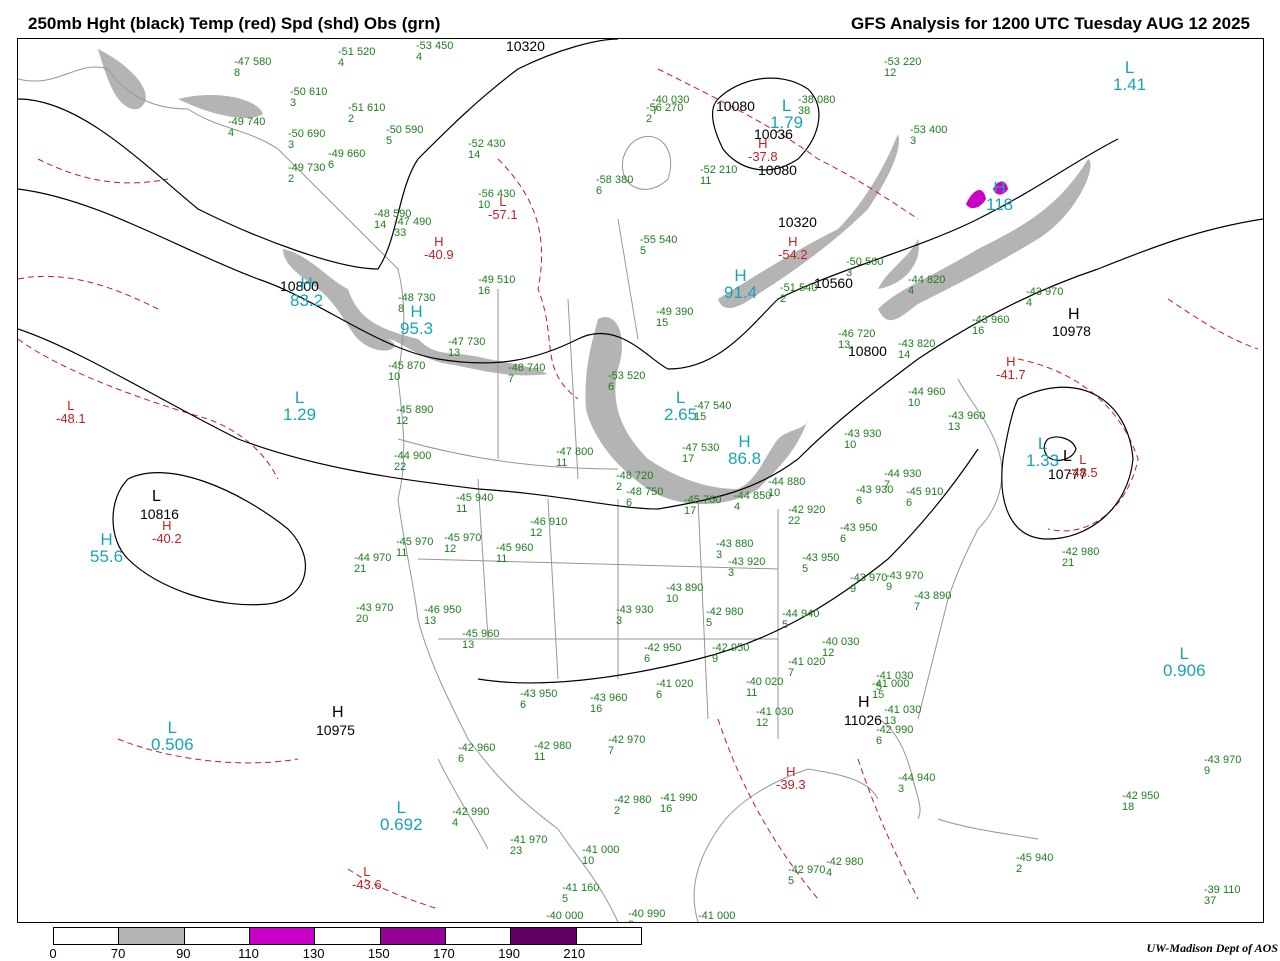  What do you see at coordinates (406, 372) in the screenshot?
I see `station-obs: -45 870 10` at bounding box center [406, 372].